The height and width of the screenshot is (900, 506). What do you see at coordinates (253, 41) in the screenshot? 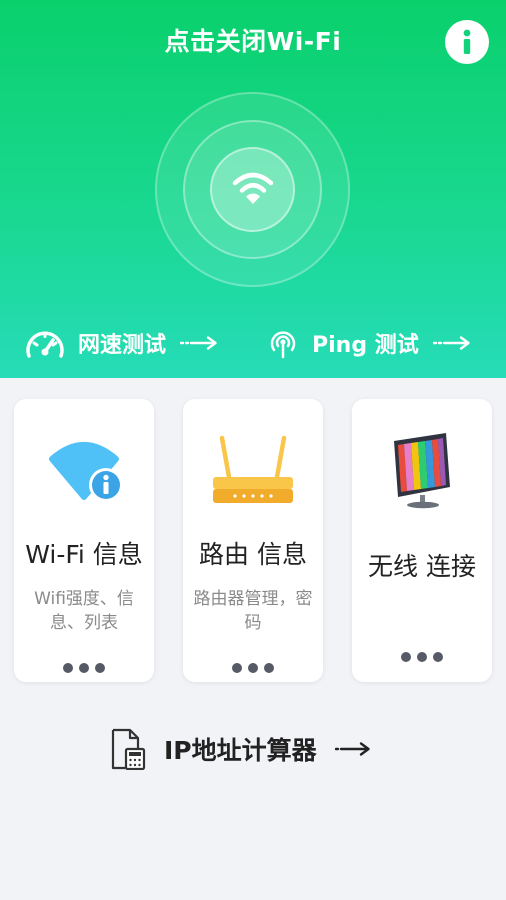
I see `page-title: 点击关闭Wi-Fi` at bounding box center [253, 41].